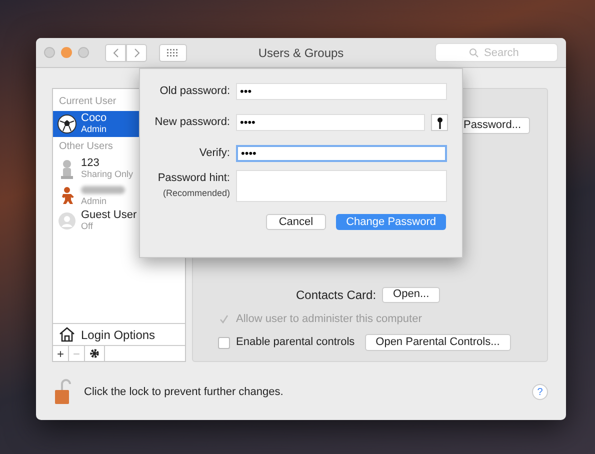  What do you see at coordinates (67, 195) in the screenshot?
I see `gingerbread-figure-icon` at bounding box center [67, 195].